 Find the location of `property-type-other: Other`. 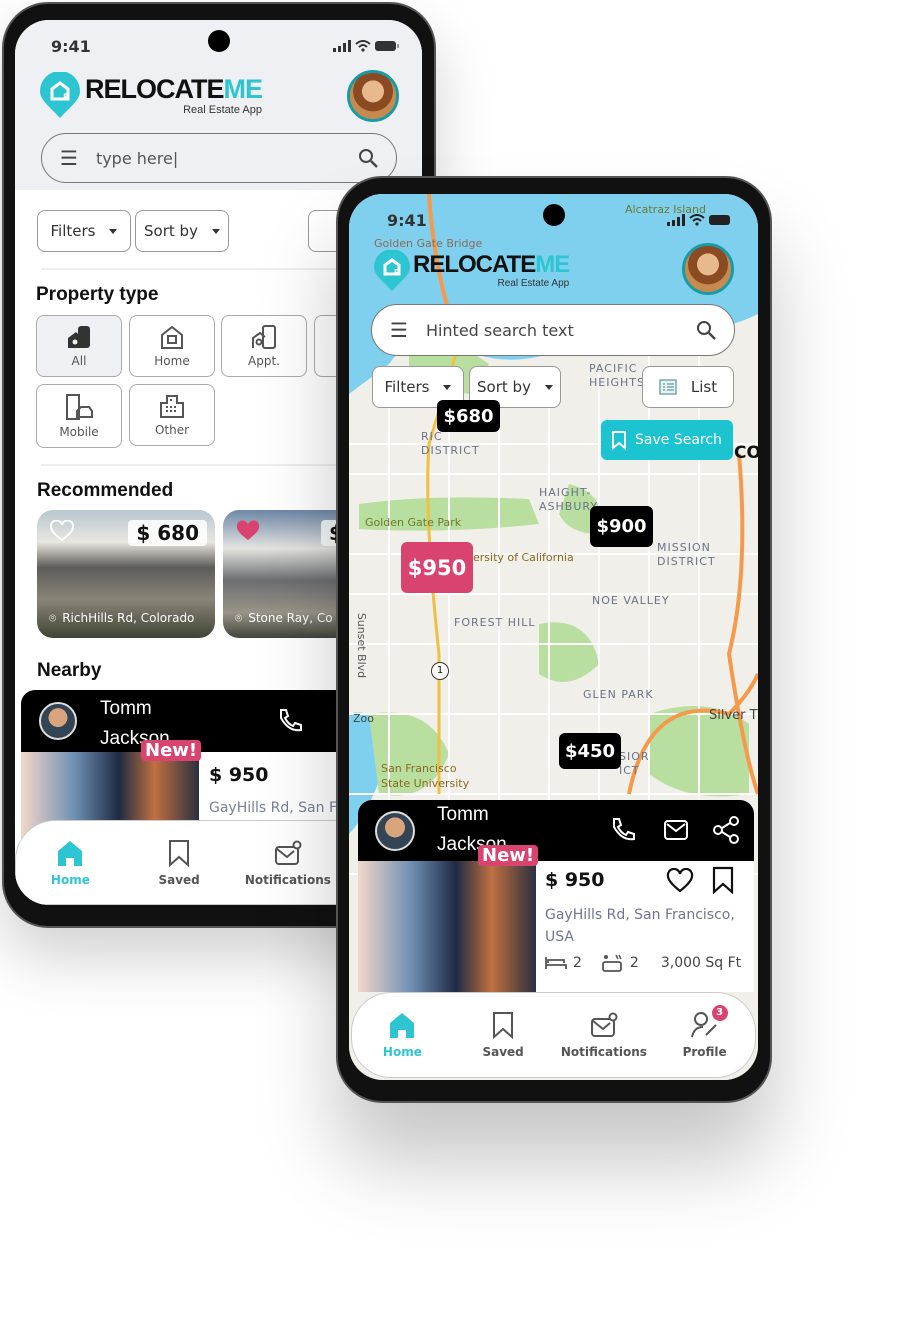

property-type-other: Other is located at coordinates (172, 415).